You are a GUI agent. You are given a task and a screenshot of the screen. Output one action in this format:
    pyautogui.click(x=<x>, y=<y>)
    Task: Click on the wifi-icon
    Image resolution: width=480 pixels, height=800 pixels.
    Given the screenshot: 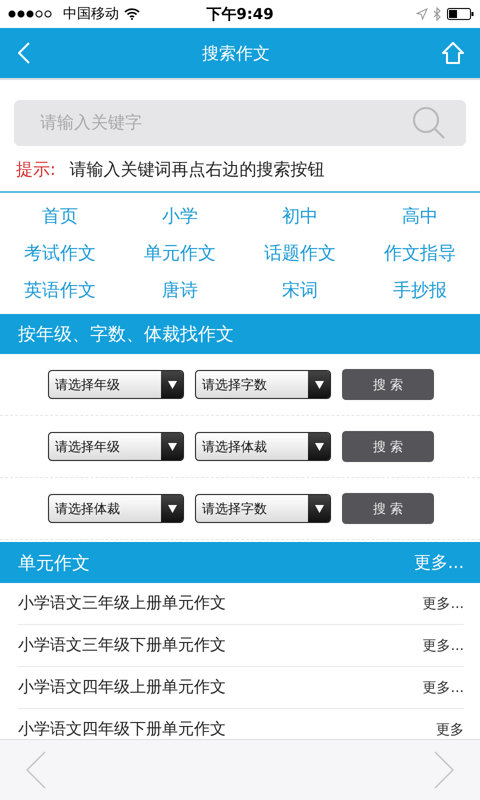 What is the action you would take?
    pyautogui.click(x=132, y=14)
    